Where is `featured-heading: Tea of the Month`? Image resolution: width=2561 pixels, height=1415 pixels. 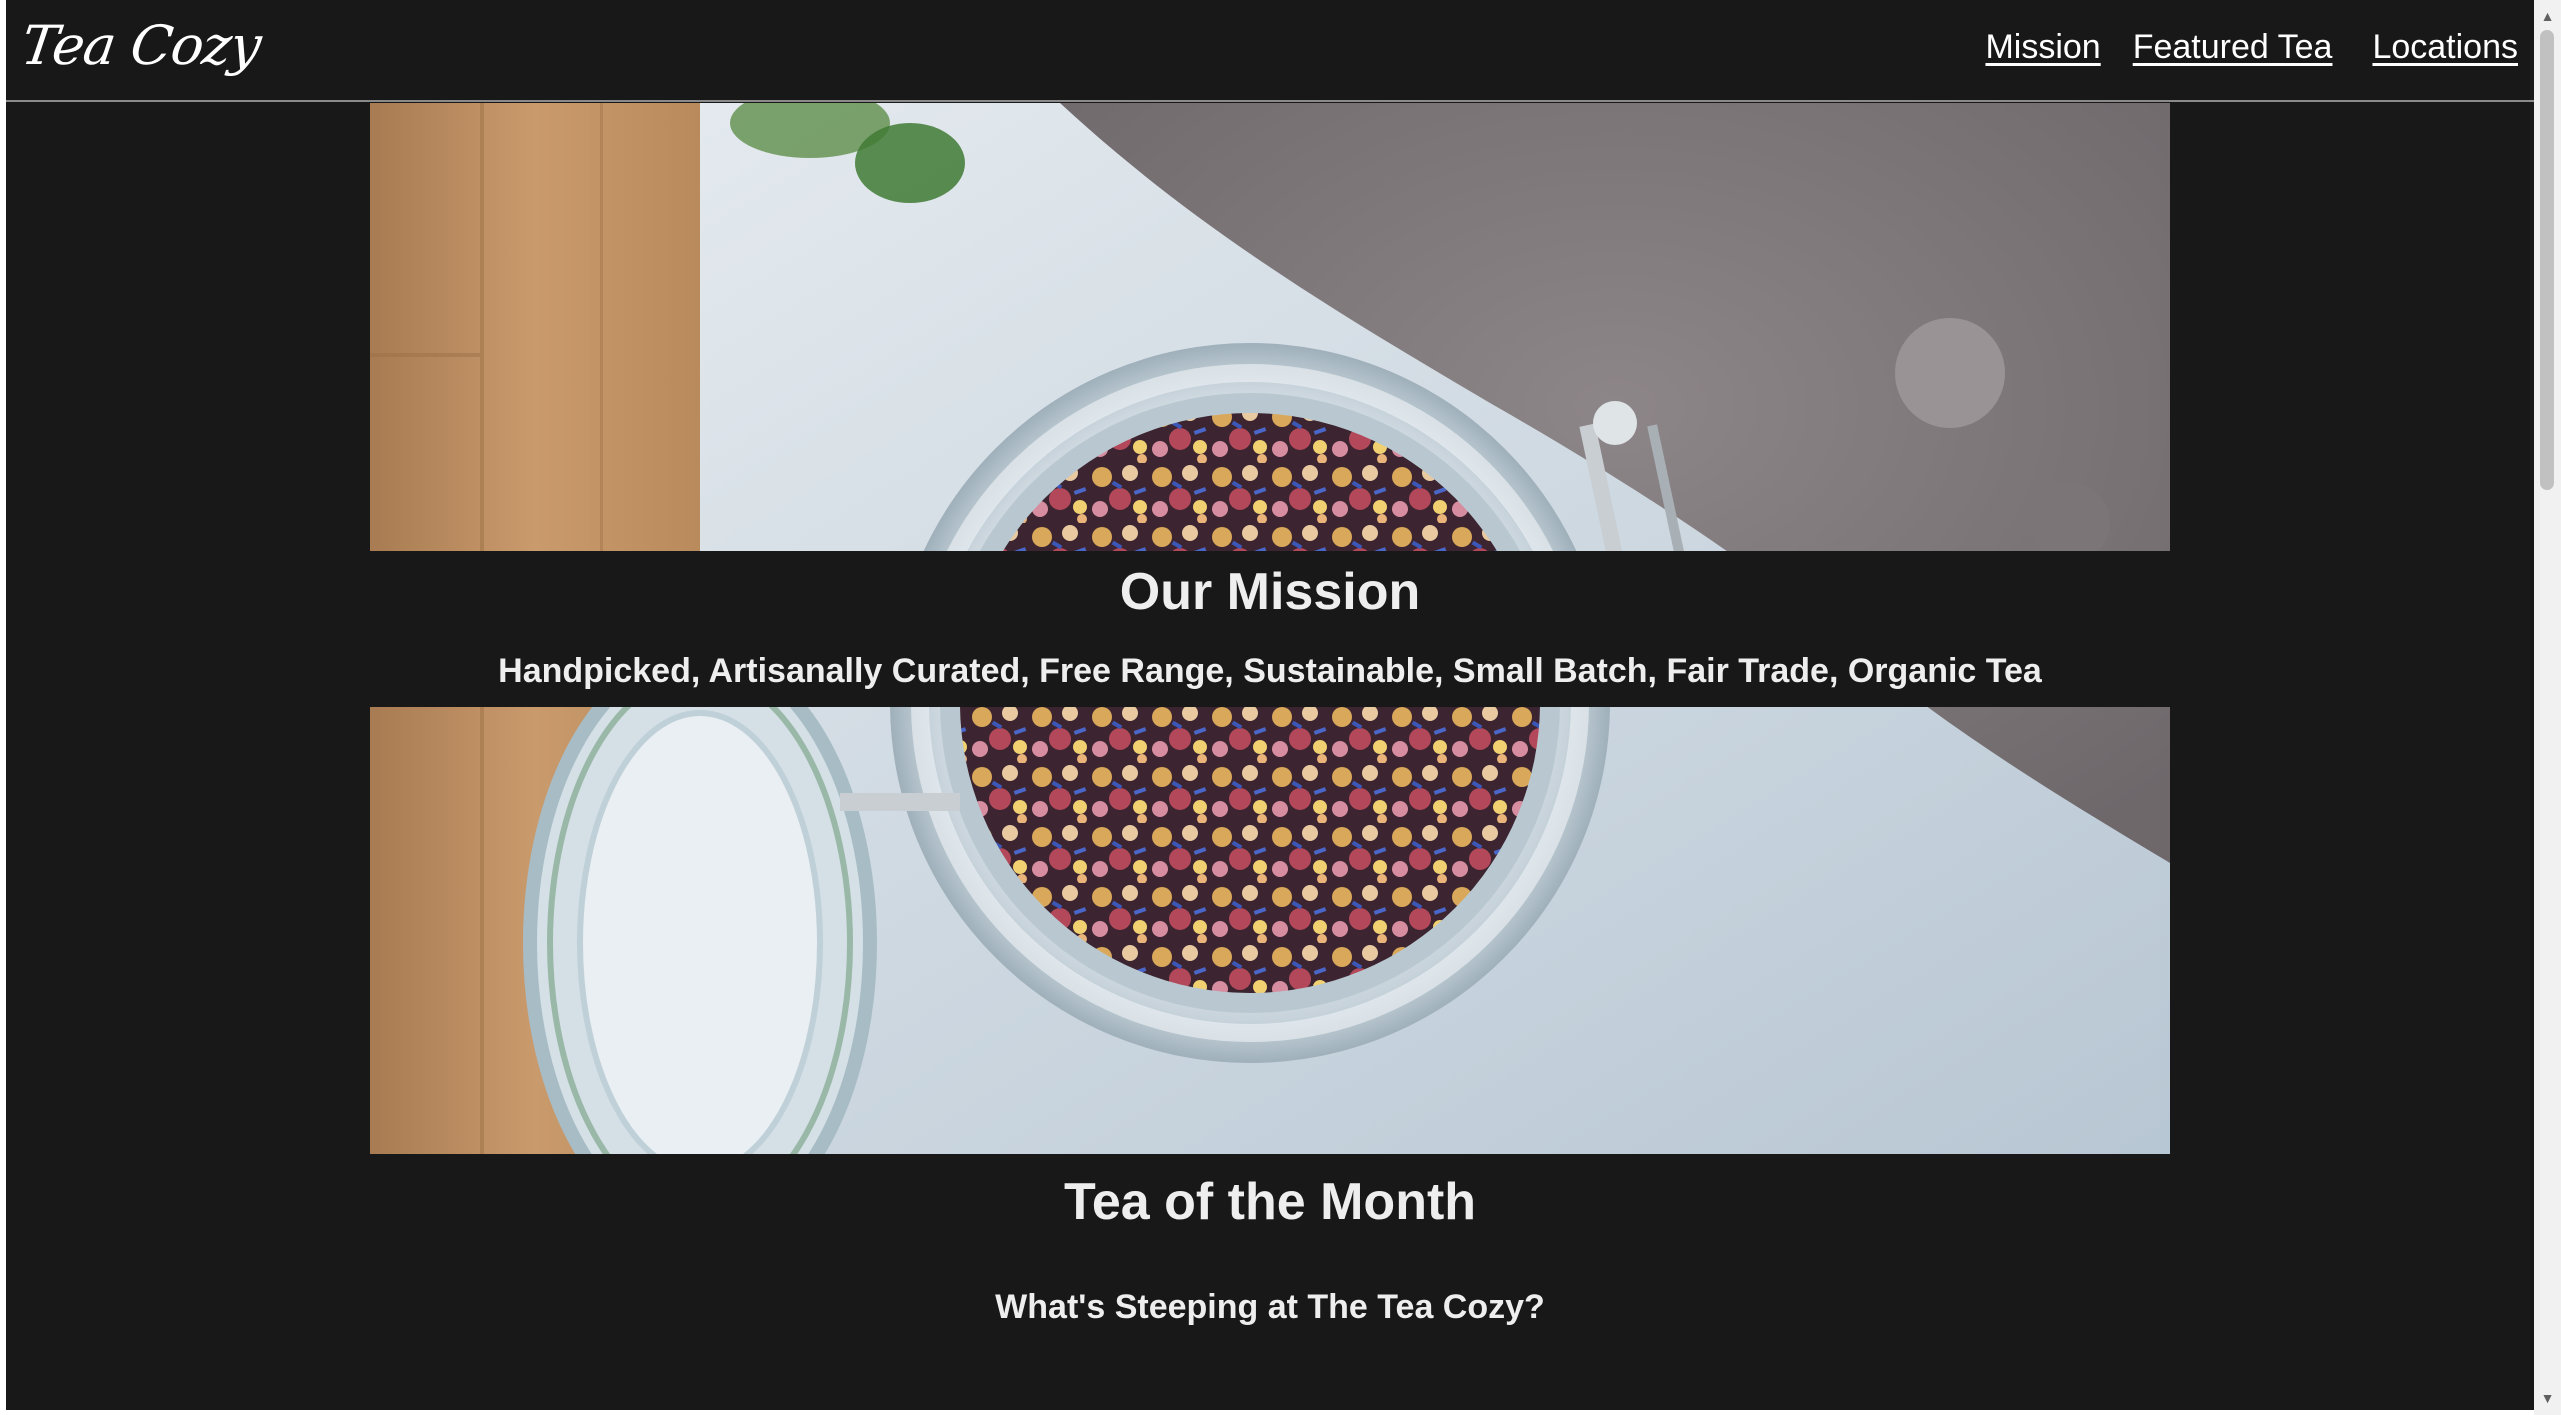 featured-heading: Tea of the Month is located at coordinates (1270, 1202).